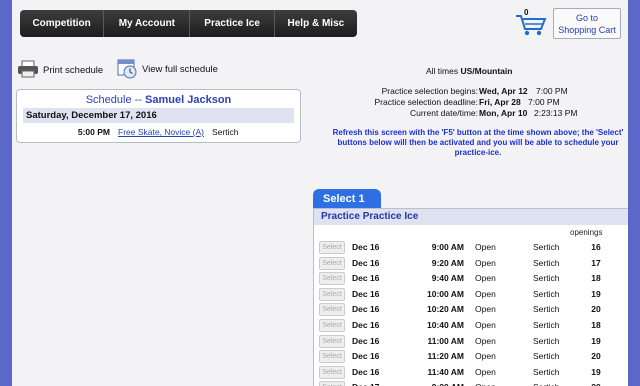 This screenshot has height=386, width=640. I want to click on session-row: Select Dec 16 10:00 AM Open Sertich 19, so click(471, 295).